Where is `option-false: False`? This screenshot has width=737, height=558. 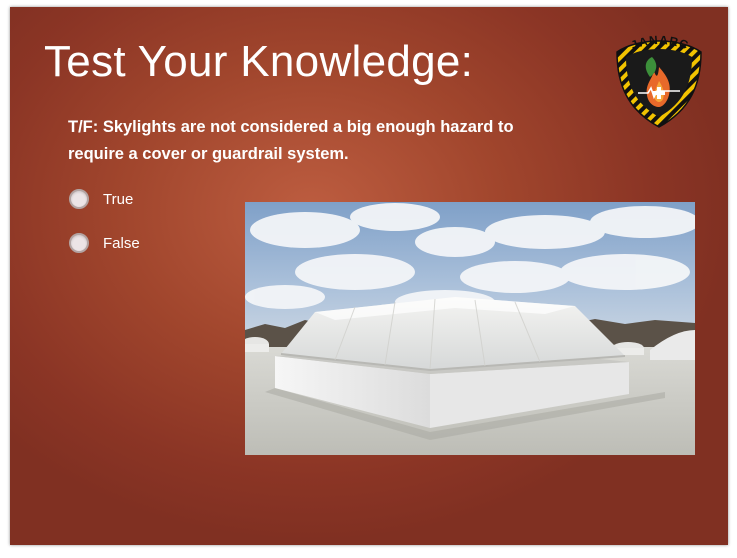
option-false: False is located at coordinates (104, 243).